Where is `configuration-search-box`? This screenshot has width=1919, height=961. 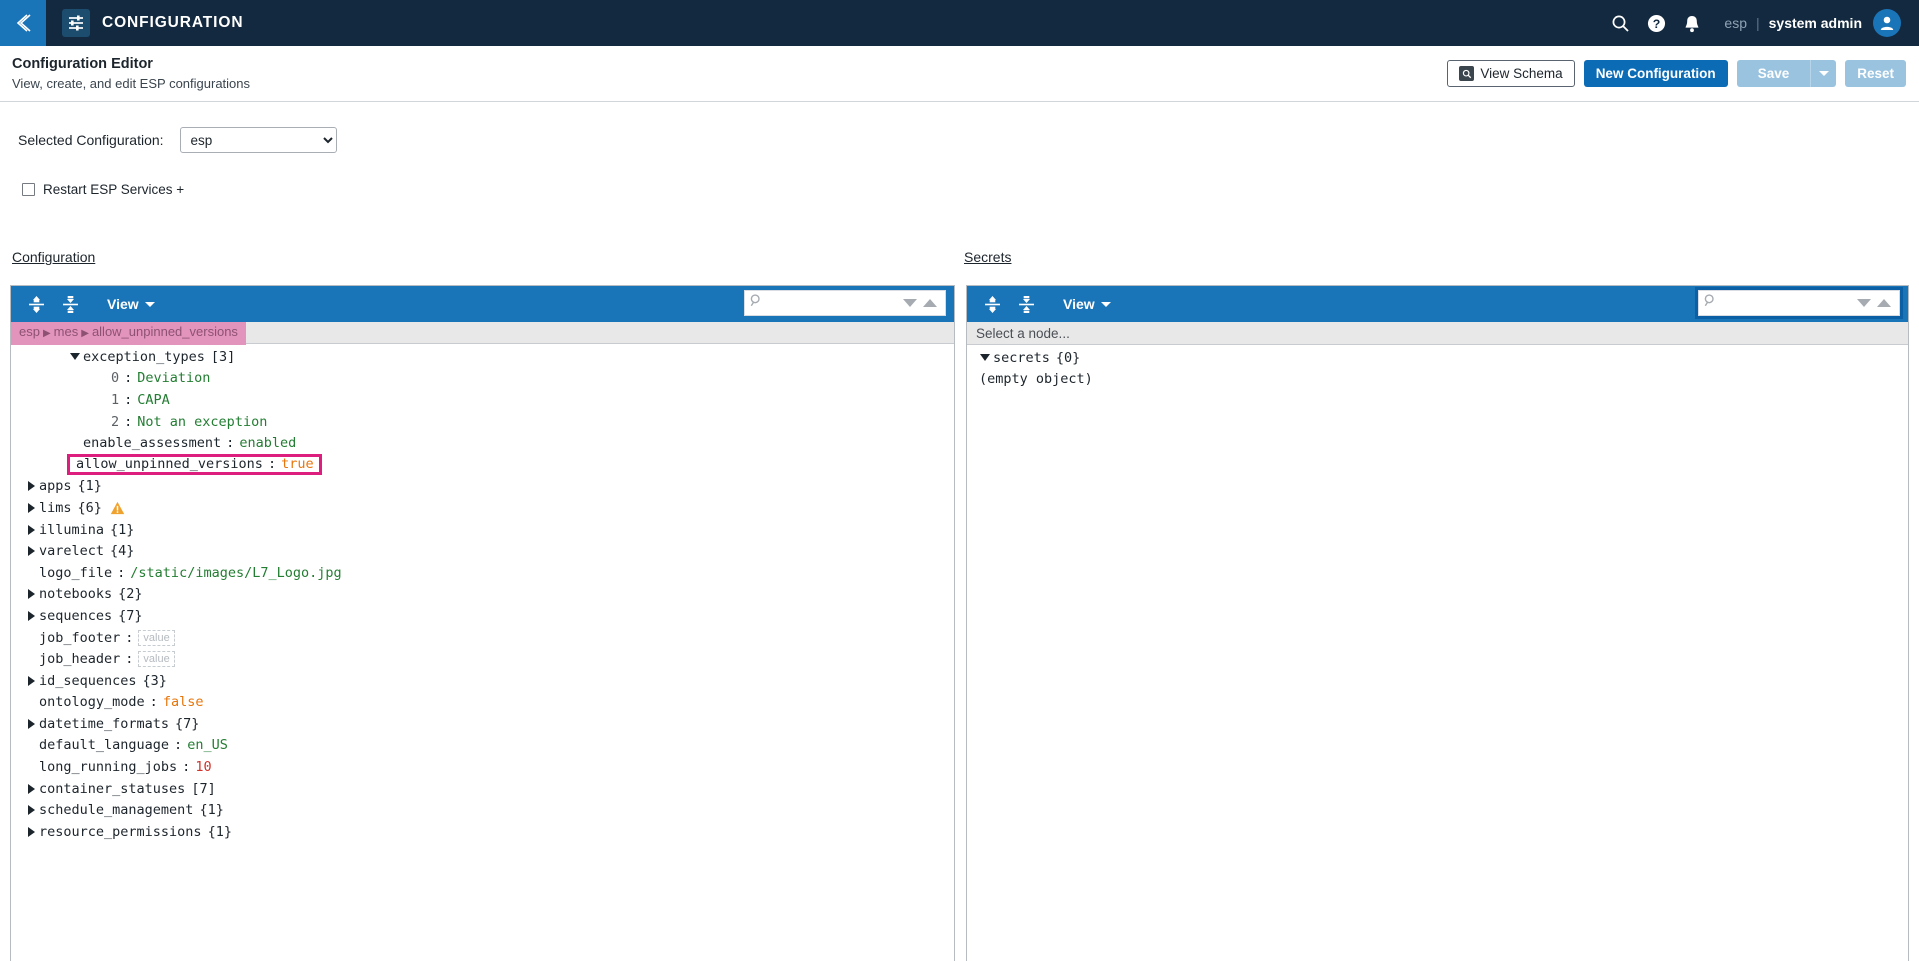
configuration-search-box is located at coordinates (845, 303).